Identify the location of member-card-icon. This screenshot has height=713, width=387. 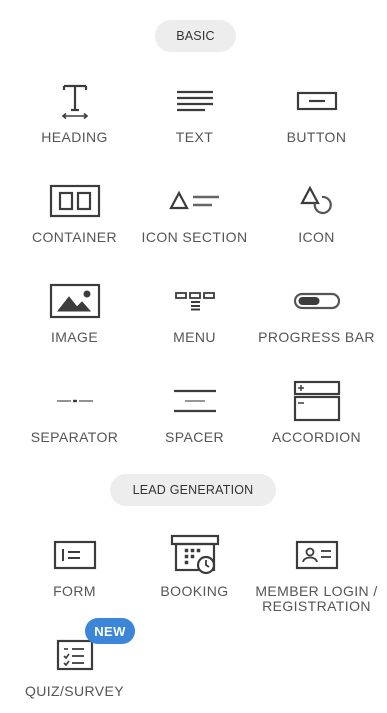
(316, 555).